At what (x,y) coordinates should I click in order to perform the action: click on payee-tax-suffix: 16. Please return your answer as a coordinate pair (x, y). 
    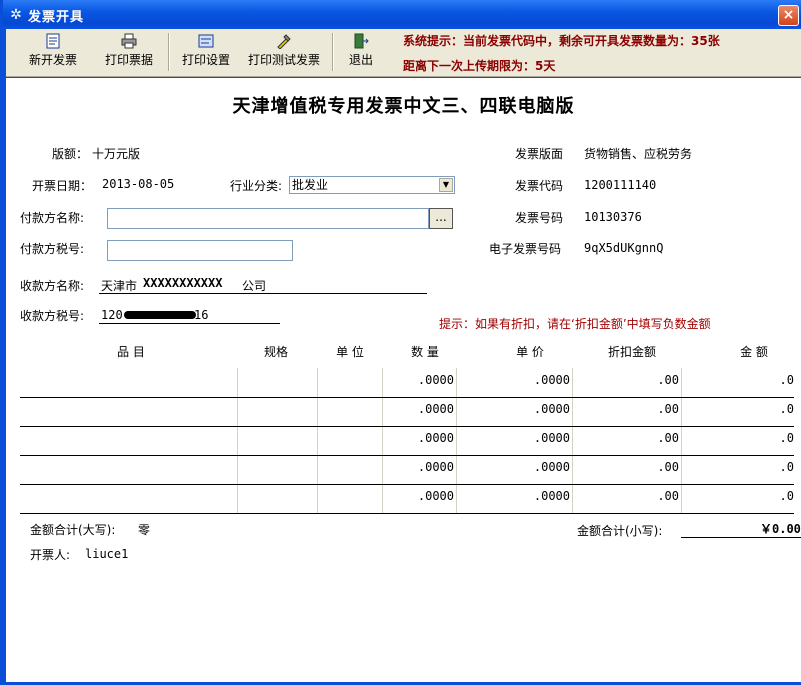
    Looking at the image, I should click on (201, 315).